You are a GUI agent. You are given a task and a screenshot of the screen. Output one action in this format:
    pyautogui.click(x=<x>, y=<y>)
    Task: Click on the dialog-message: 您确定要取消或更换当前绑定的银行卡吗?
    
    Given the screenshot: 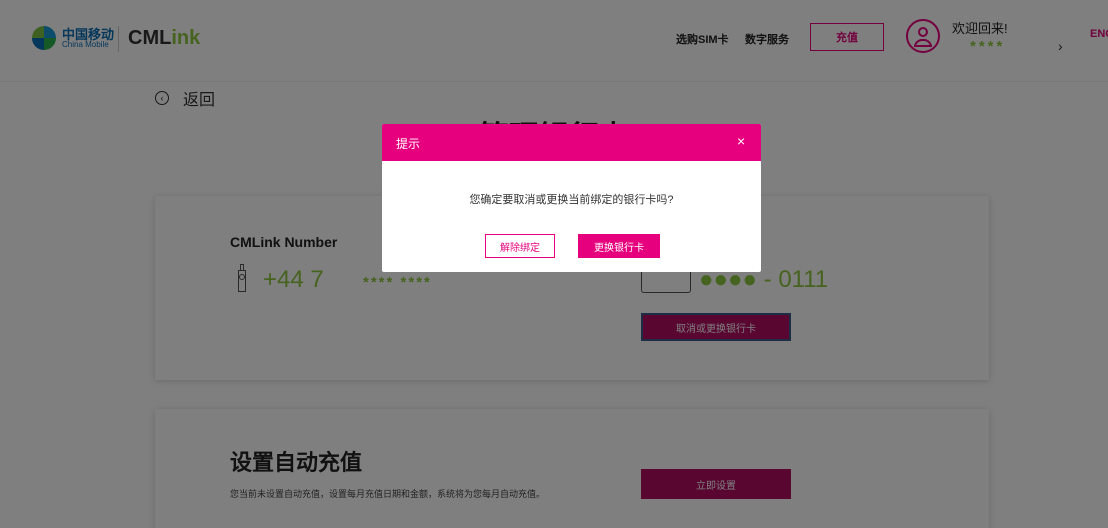 What is the action you would take?
    pyautogui.click(x=571, y=200)
    